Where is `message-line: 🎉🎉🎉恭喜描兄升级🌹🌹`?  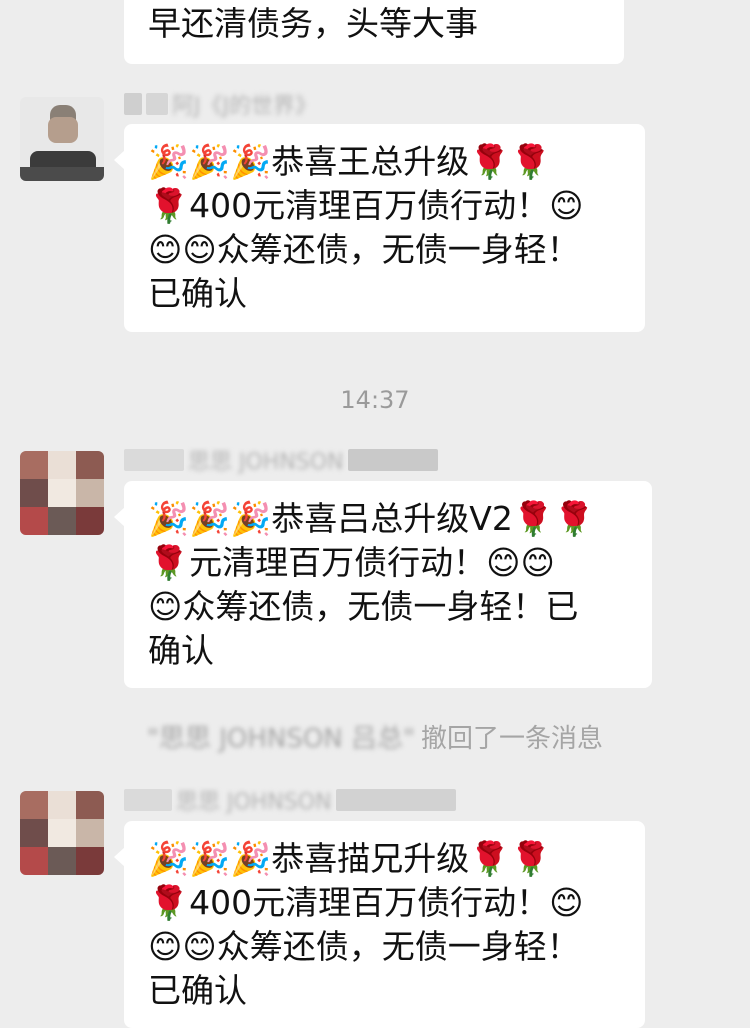
message-line: 🎉🎉🎉恭喜描兄升级🌹🌹 is located at coordinates (350, 858).